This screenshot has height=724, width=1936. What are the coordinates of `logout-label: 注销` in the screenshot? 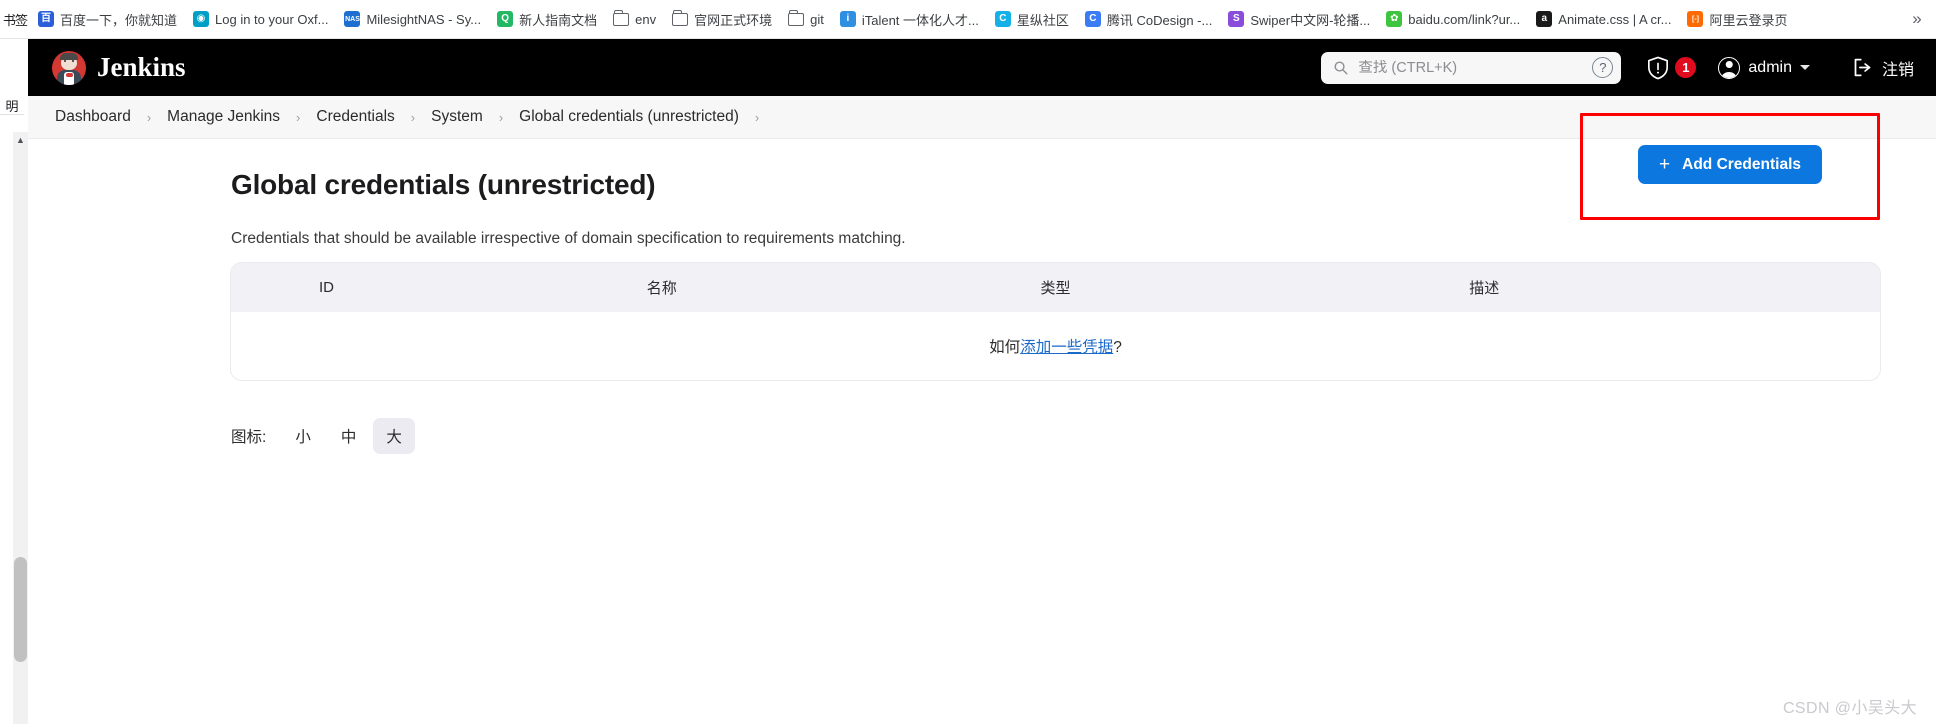 It's located at (1897, 70).